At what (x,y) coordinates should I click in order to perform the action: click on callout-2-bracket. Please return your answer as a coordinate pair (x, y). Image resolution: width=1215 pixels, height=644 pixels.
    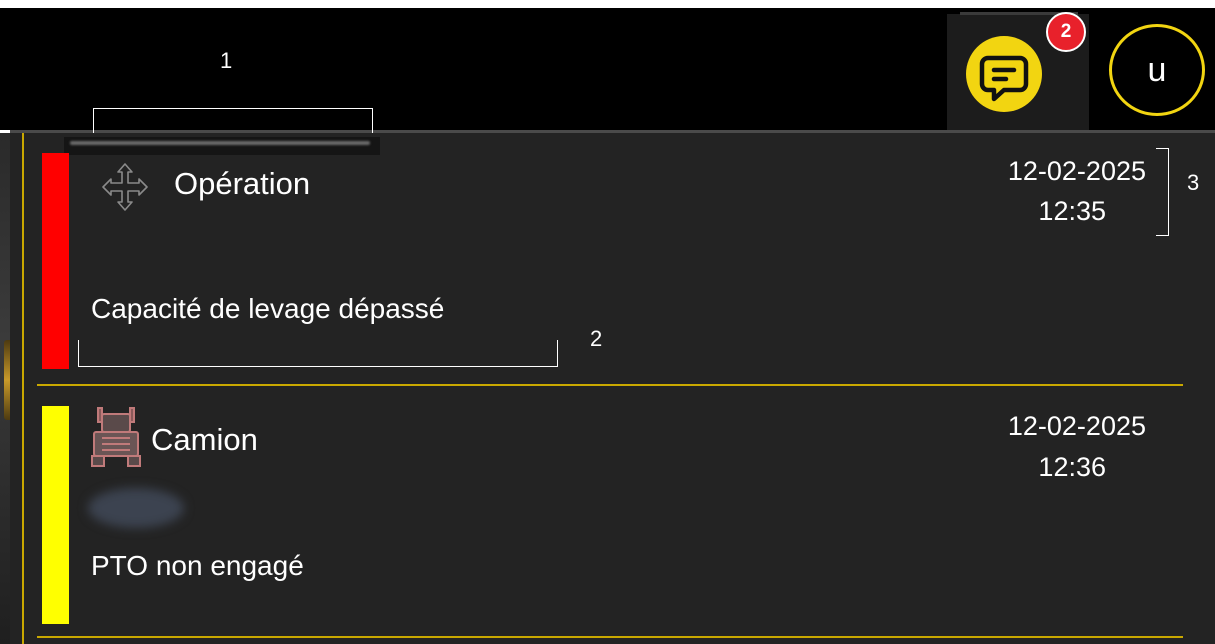
    Looking at the image, I should click on (318, 353).